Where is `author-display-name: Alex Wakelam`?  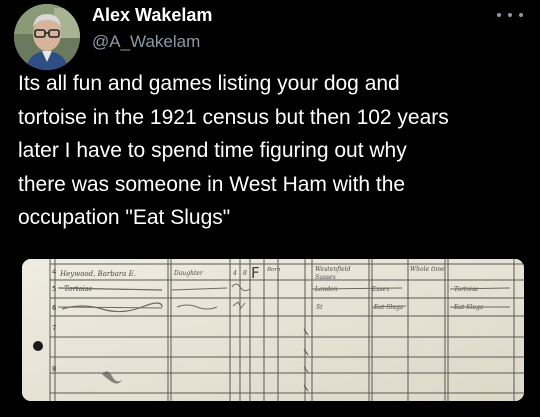
author-display-name: Alex Wakelam is located at coordinates (152, 15).